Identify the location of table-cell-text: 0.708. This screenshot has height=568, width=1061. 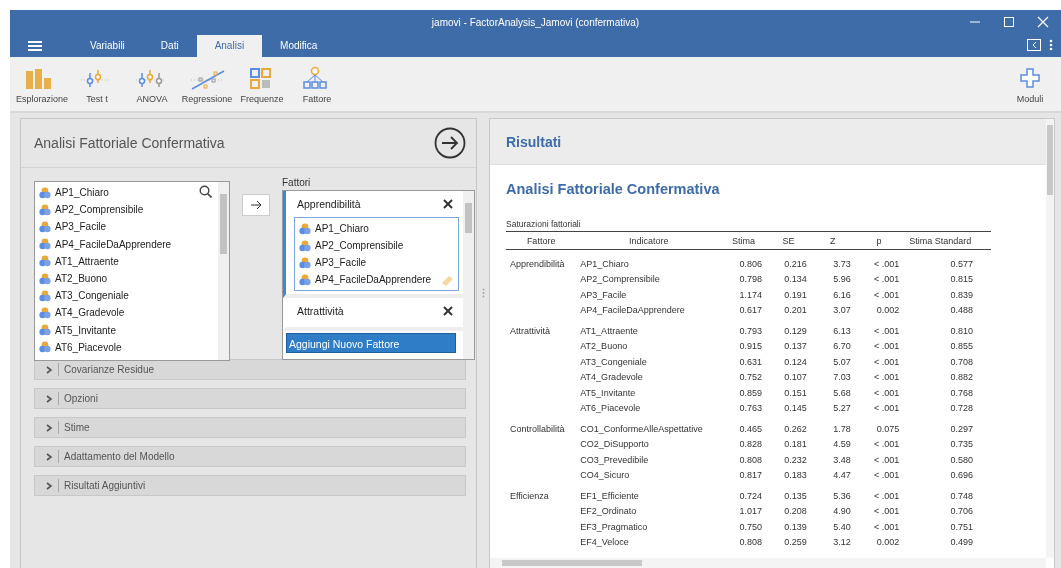
(961, 362).